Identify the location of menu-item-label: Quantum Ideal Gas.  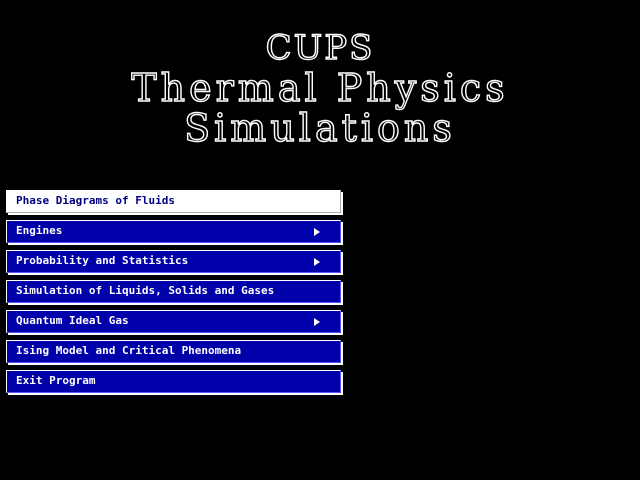
(72, 320).